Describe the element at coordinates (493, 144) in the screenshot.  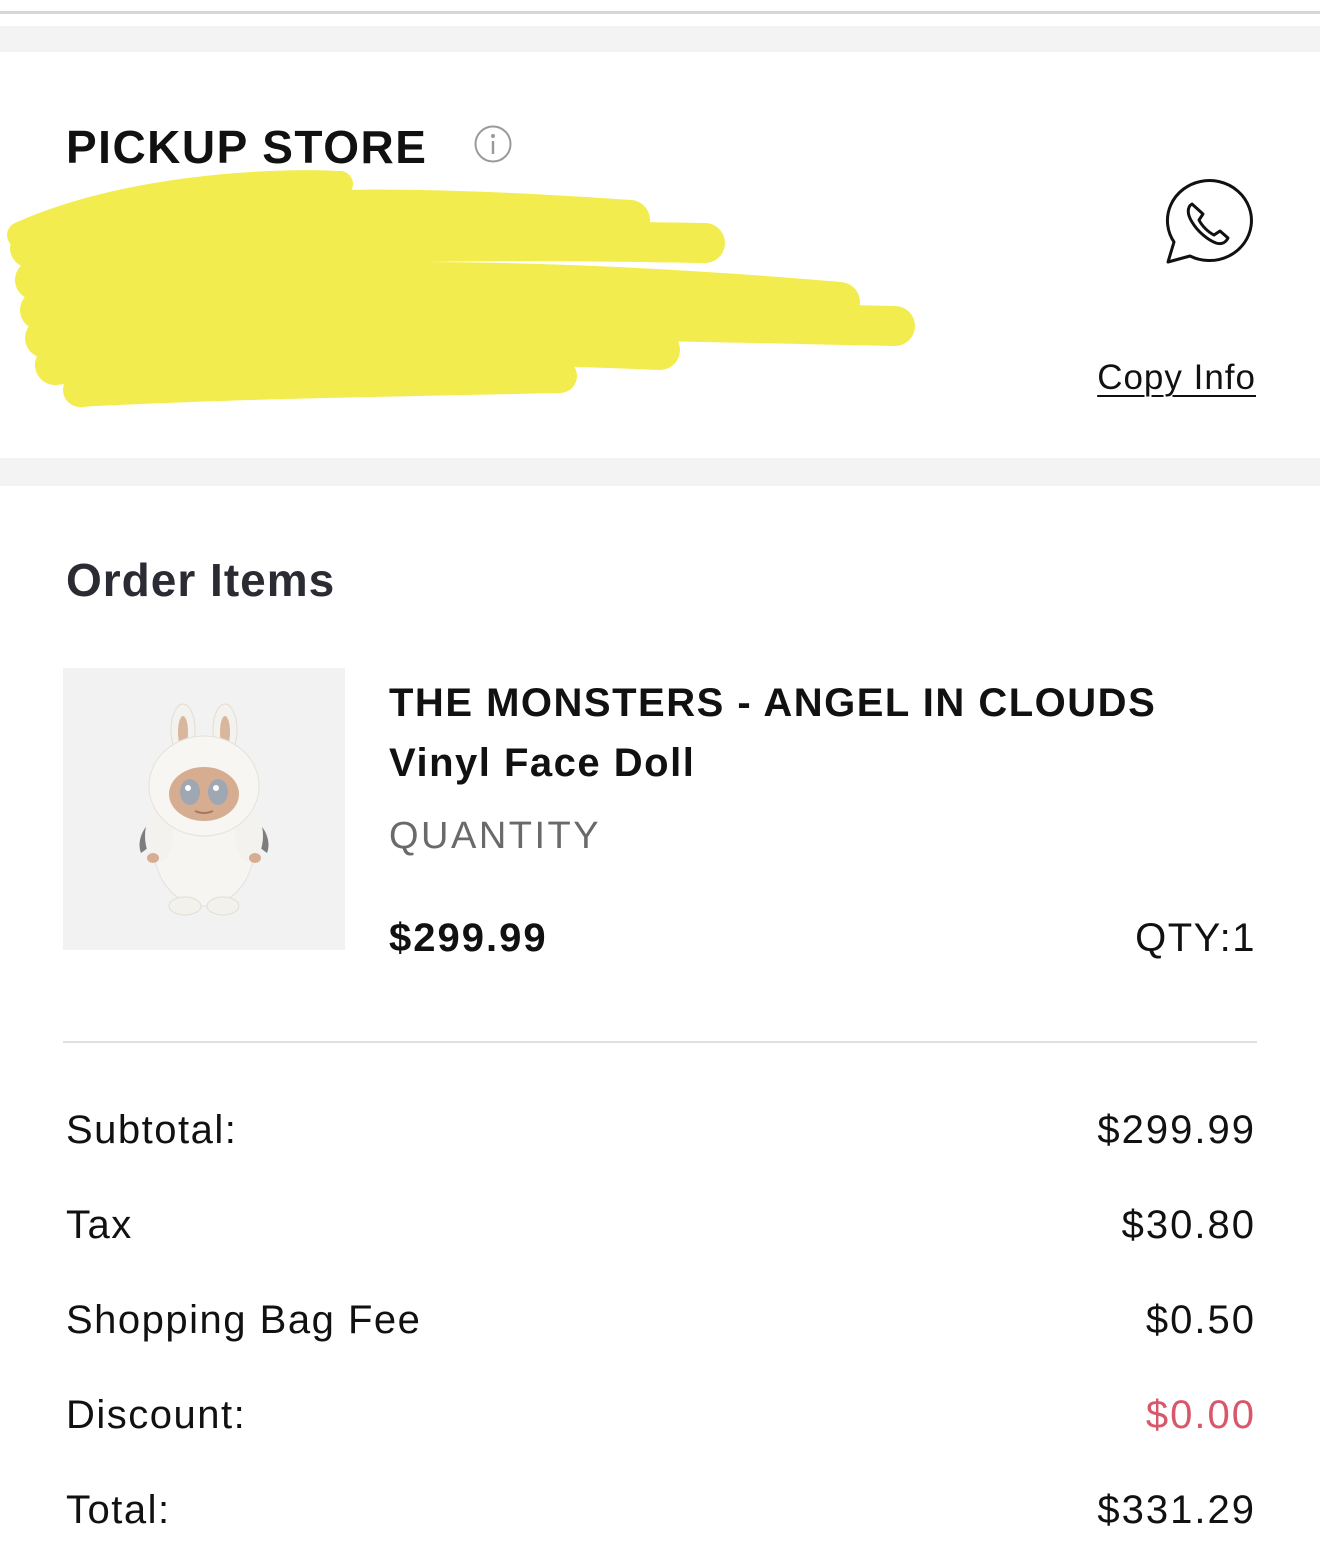
I see `info-icon` at that location.